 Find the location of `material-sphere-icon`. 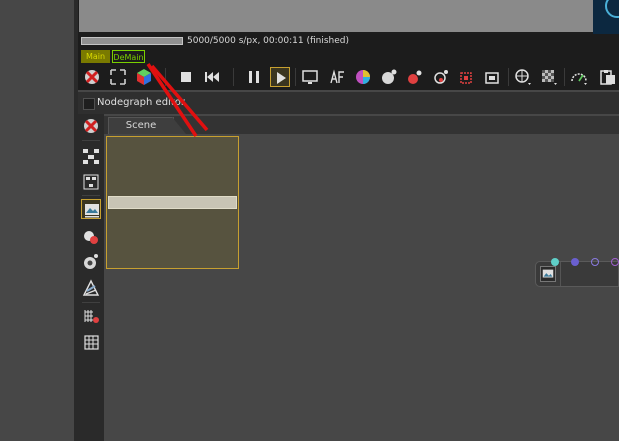

material-sphere-icon is located at coordinates (415, 77).